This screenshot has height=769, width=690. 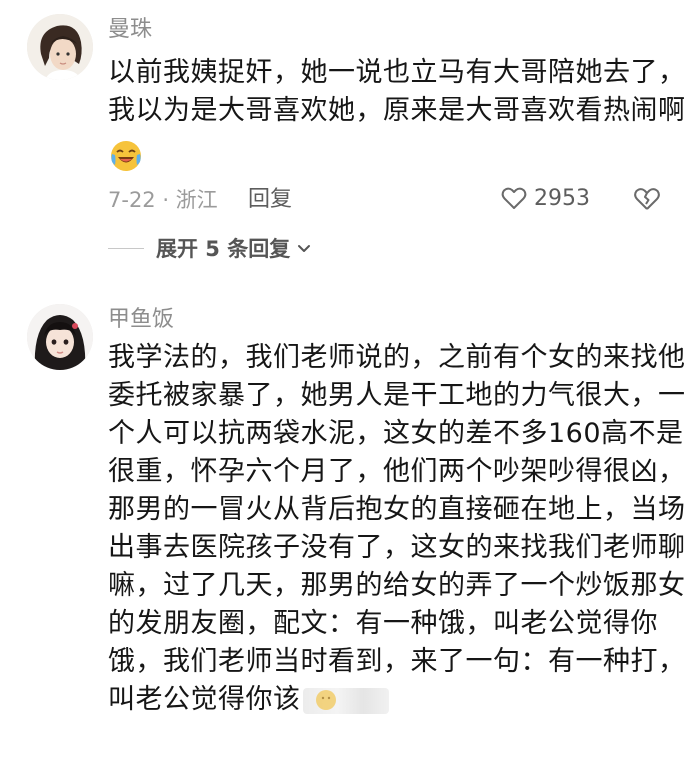 I want to click on blurred-emoji-icon, so click(x=325, y=699).